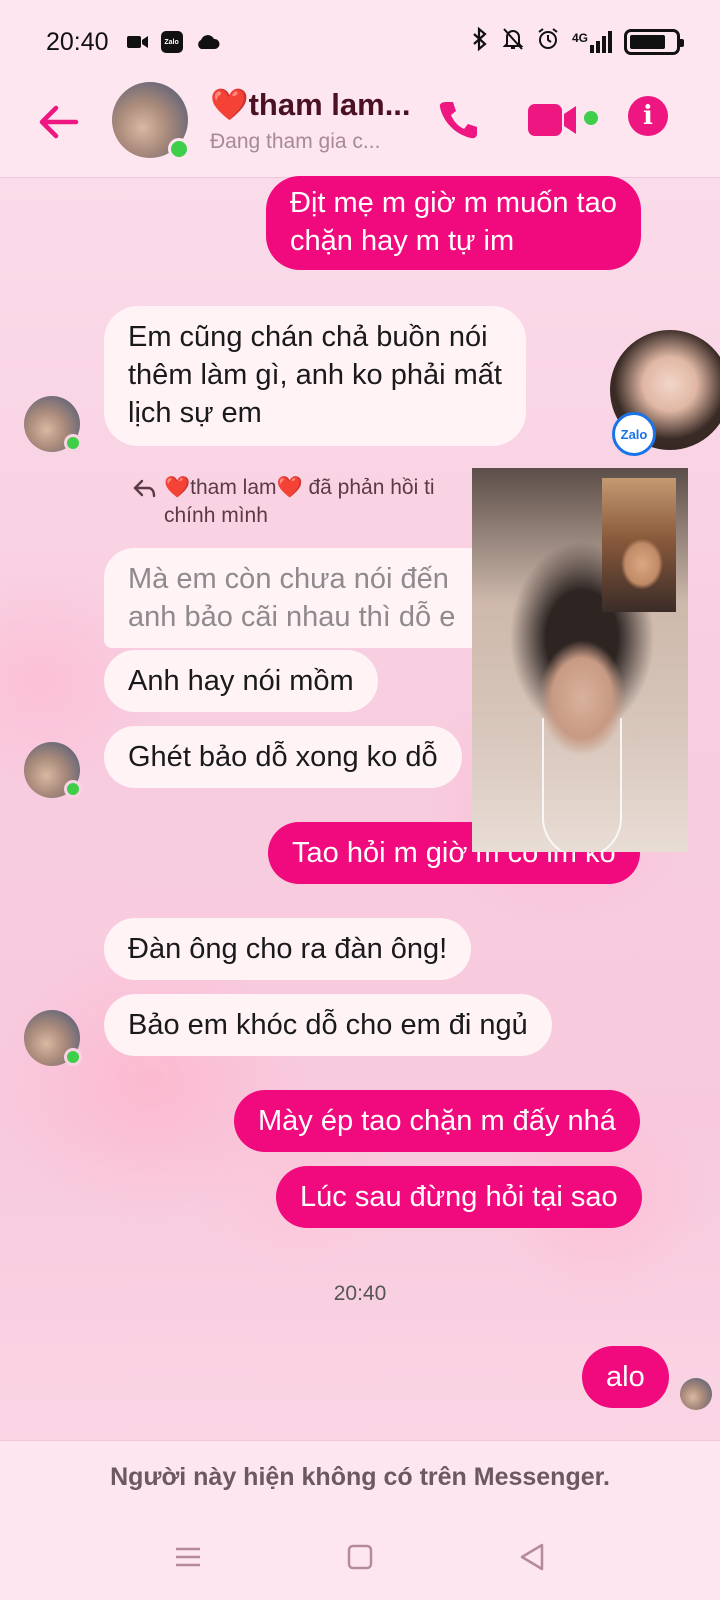 The width and height of the screenshot is (720, 1600). Describe the element at coordinates (283, 502) in the screenshot. I see `reply-indicator: ❤️tham lam❤️ đã phản hồi ti chính mình` at that location.